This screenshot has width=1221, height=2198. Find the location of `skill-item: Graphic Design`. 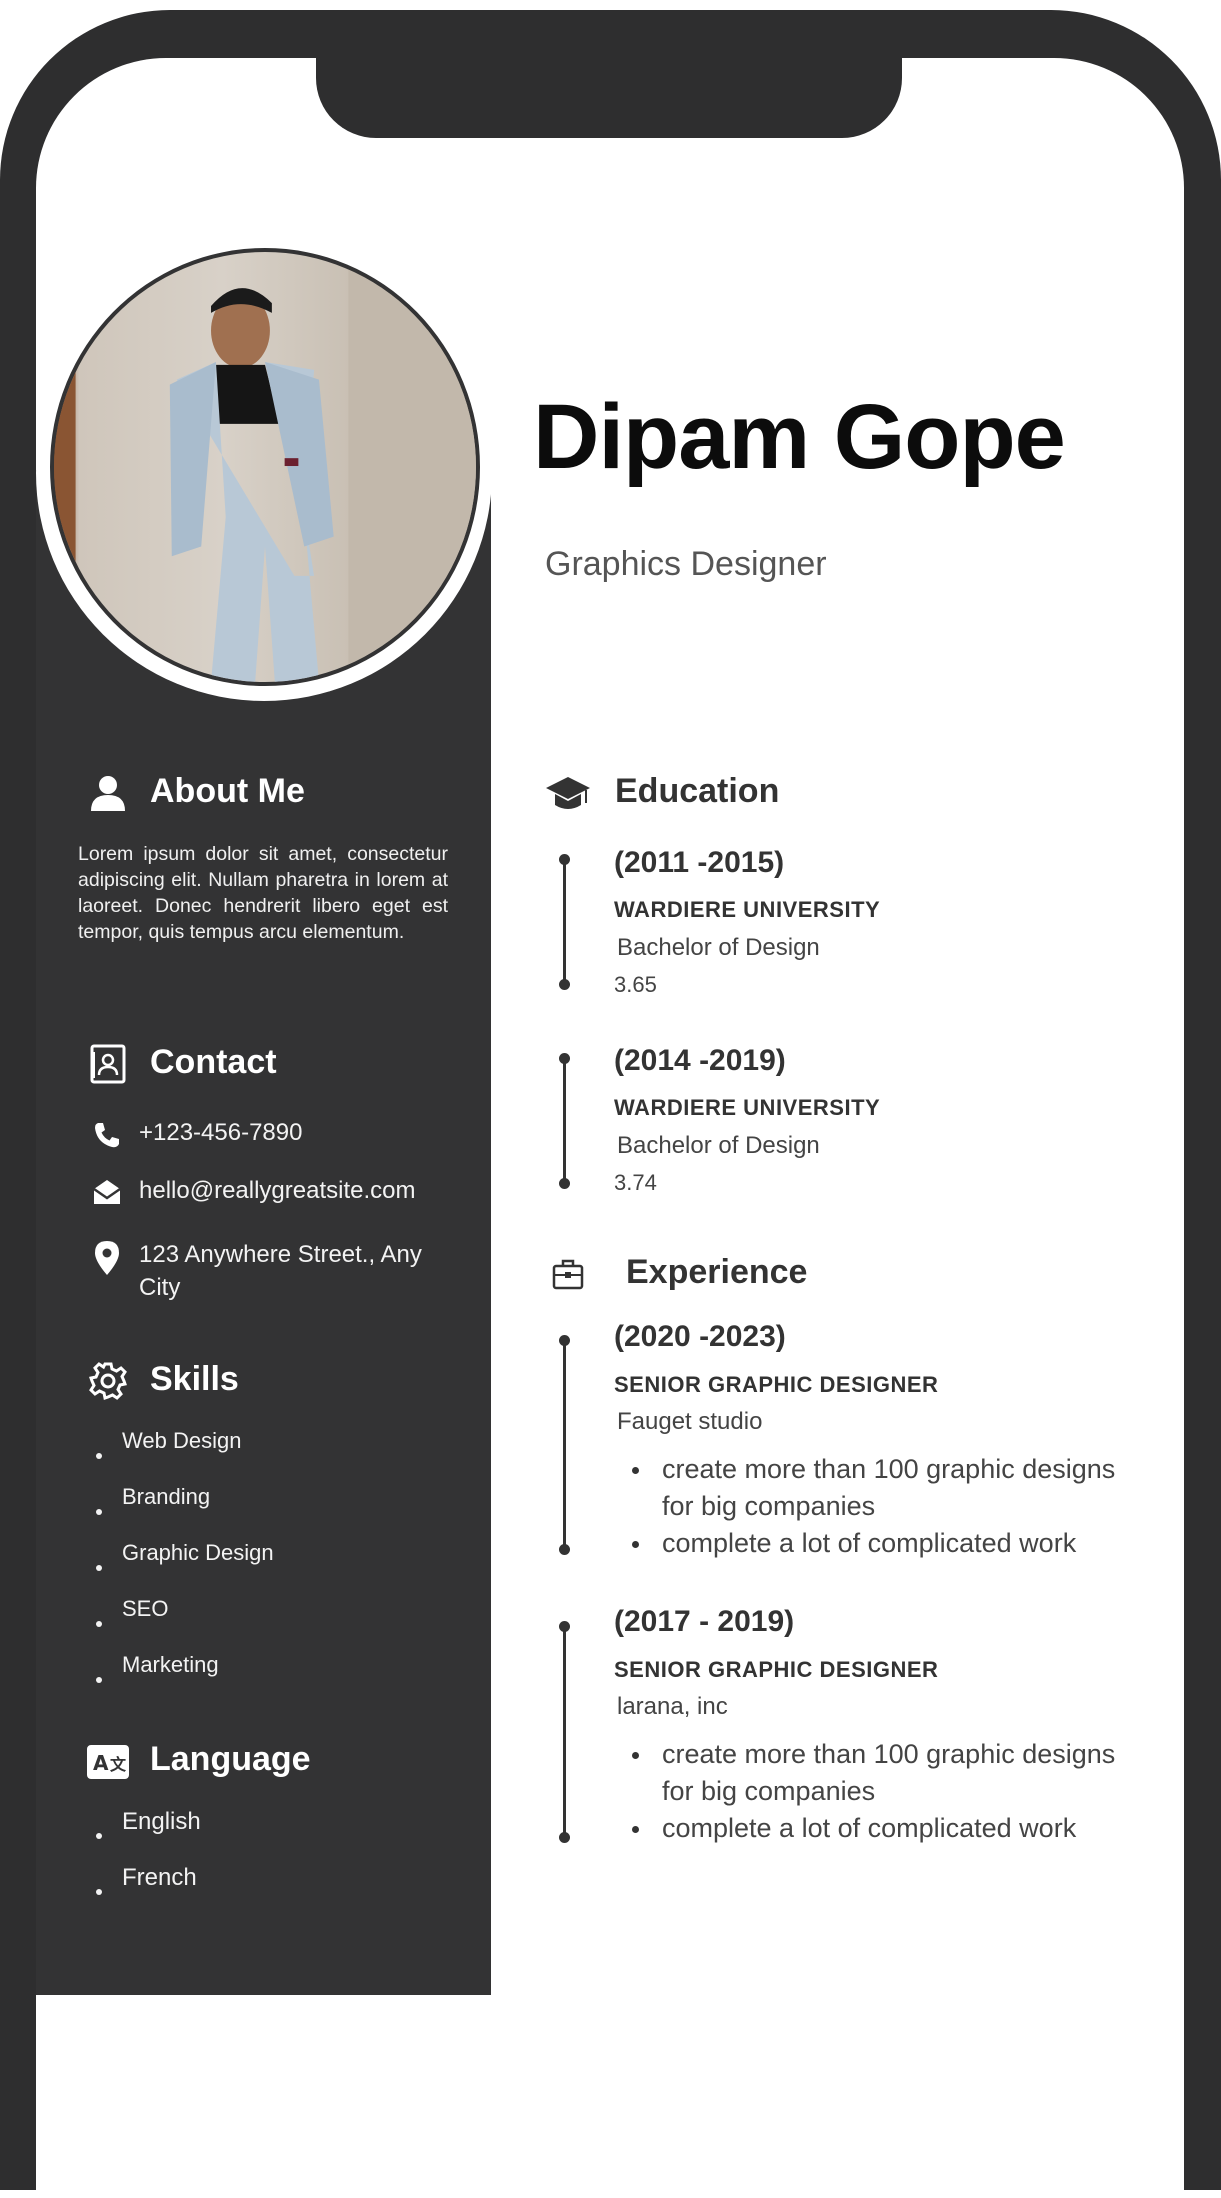

skill-item: Graphic Design is located at coordinates (185, 1568).